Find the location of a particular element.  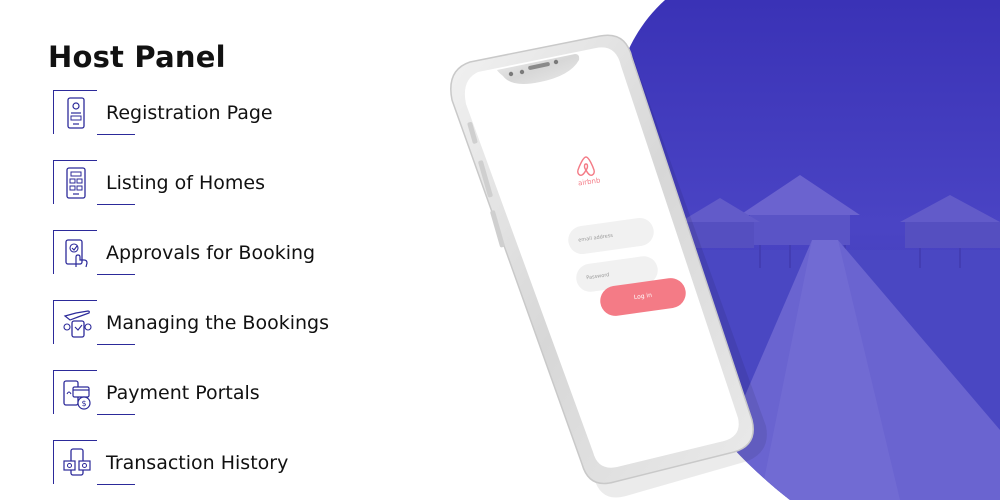

panel-title: Host Panel is located at coordinates (137, 57).